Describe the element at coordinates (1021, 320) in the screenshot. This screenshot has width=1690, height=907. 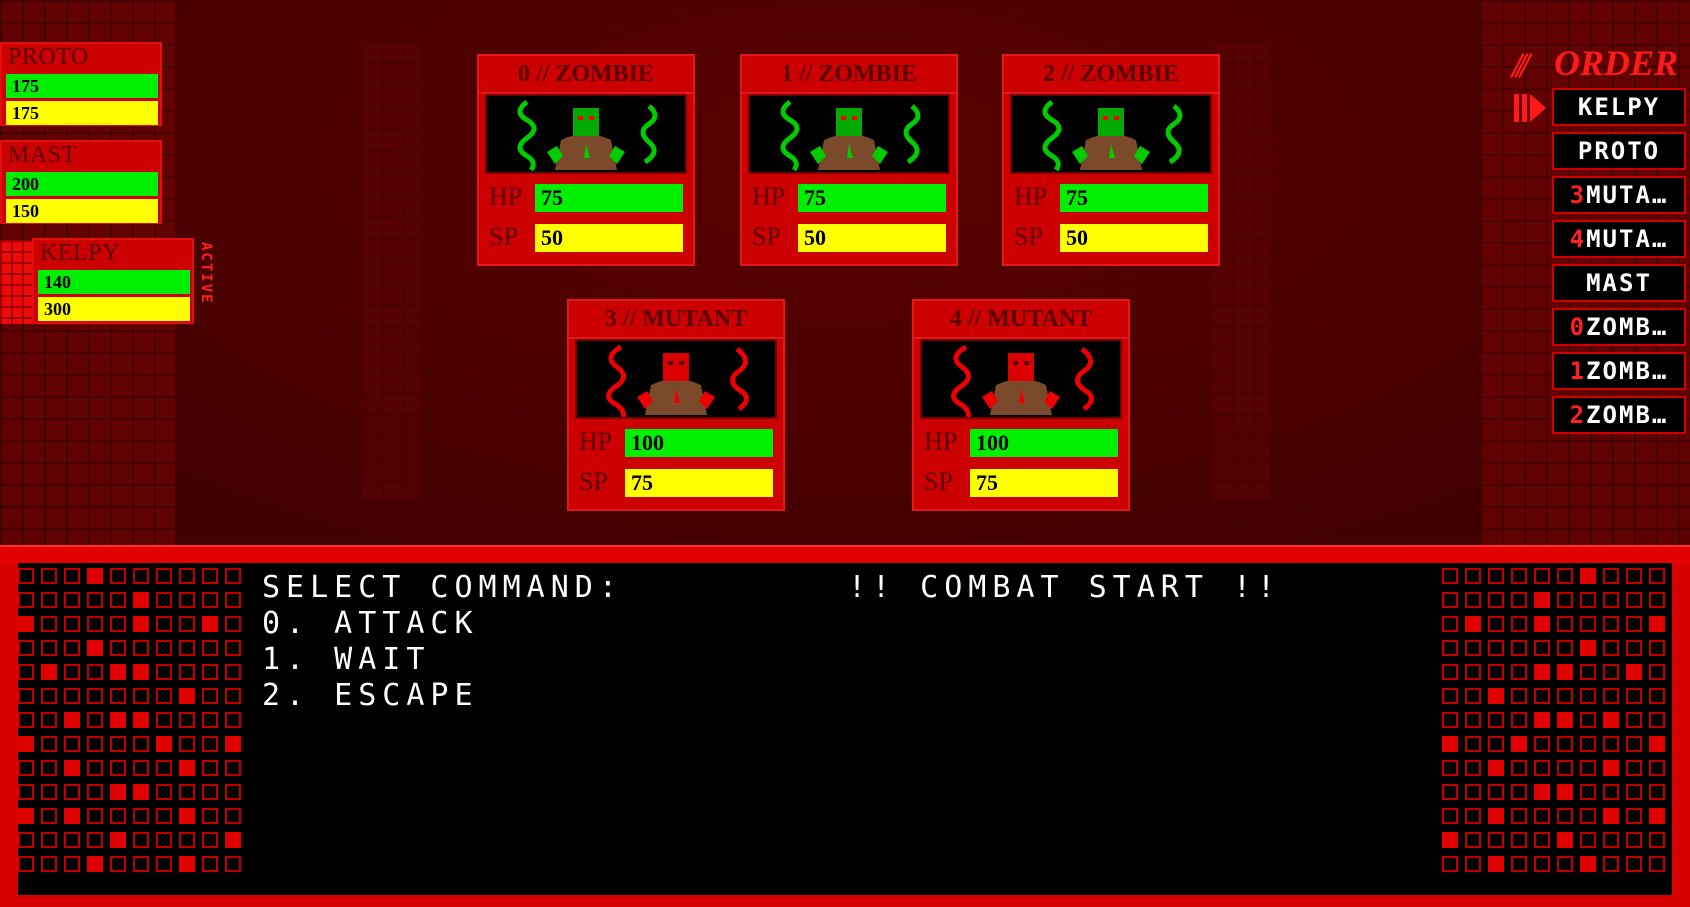
I see `enemy-title: 4 // MUTANT` at that location.